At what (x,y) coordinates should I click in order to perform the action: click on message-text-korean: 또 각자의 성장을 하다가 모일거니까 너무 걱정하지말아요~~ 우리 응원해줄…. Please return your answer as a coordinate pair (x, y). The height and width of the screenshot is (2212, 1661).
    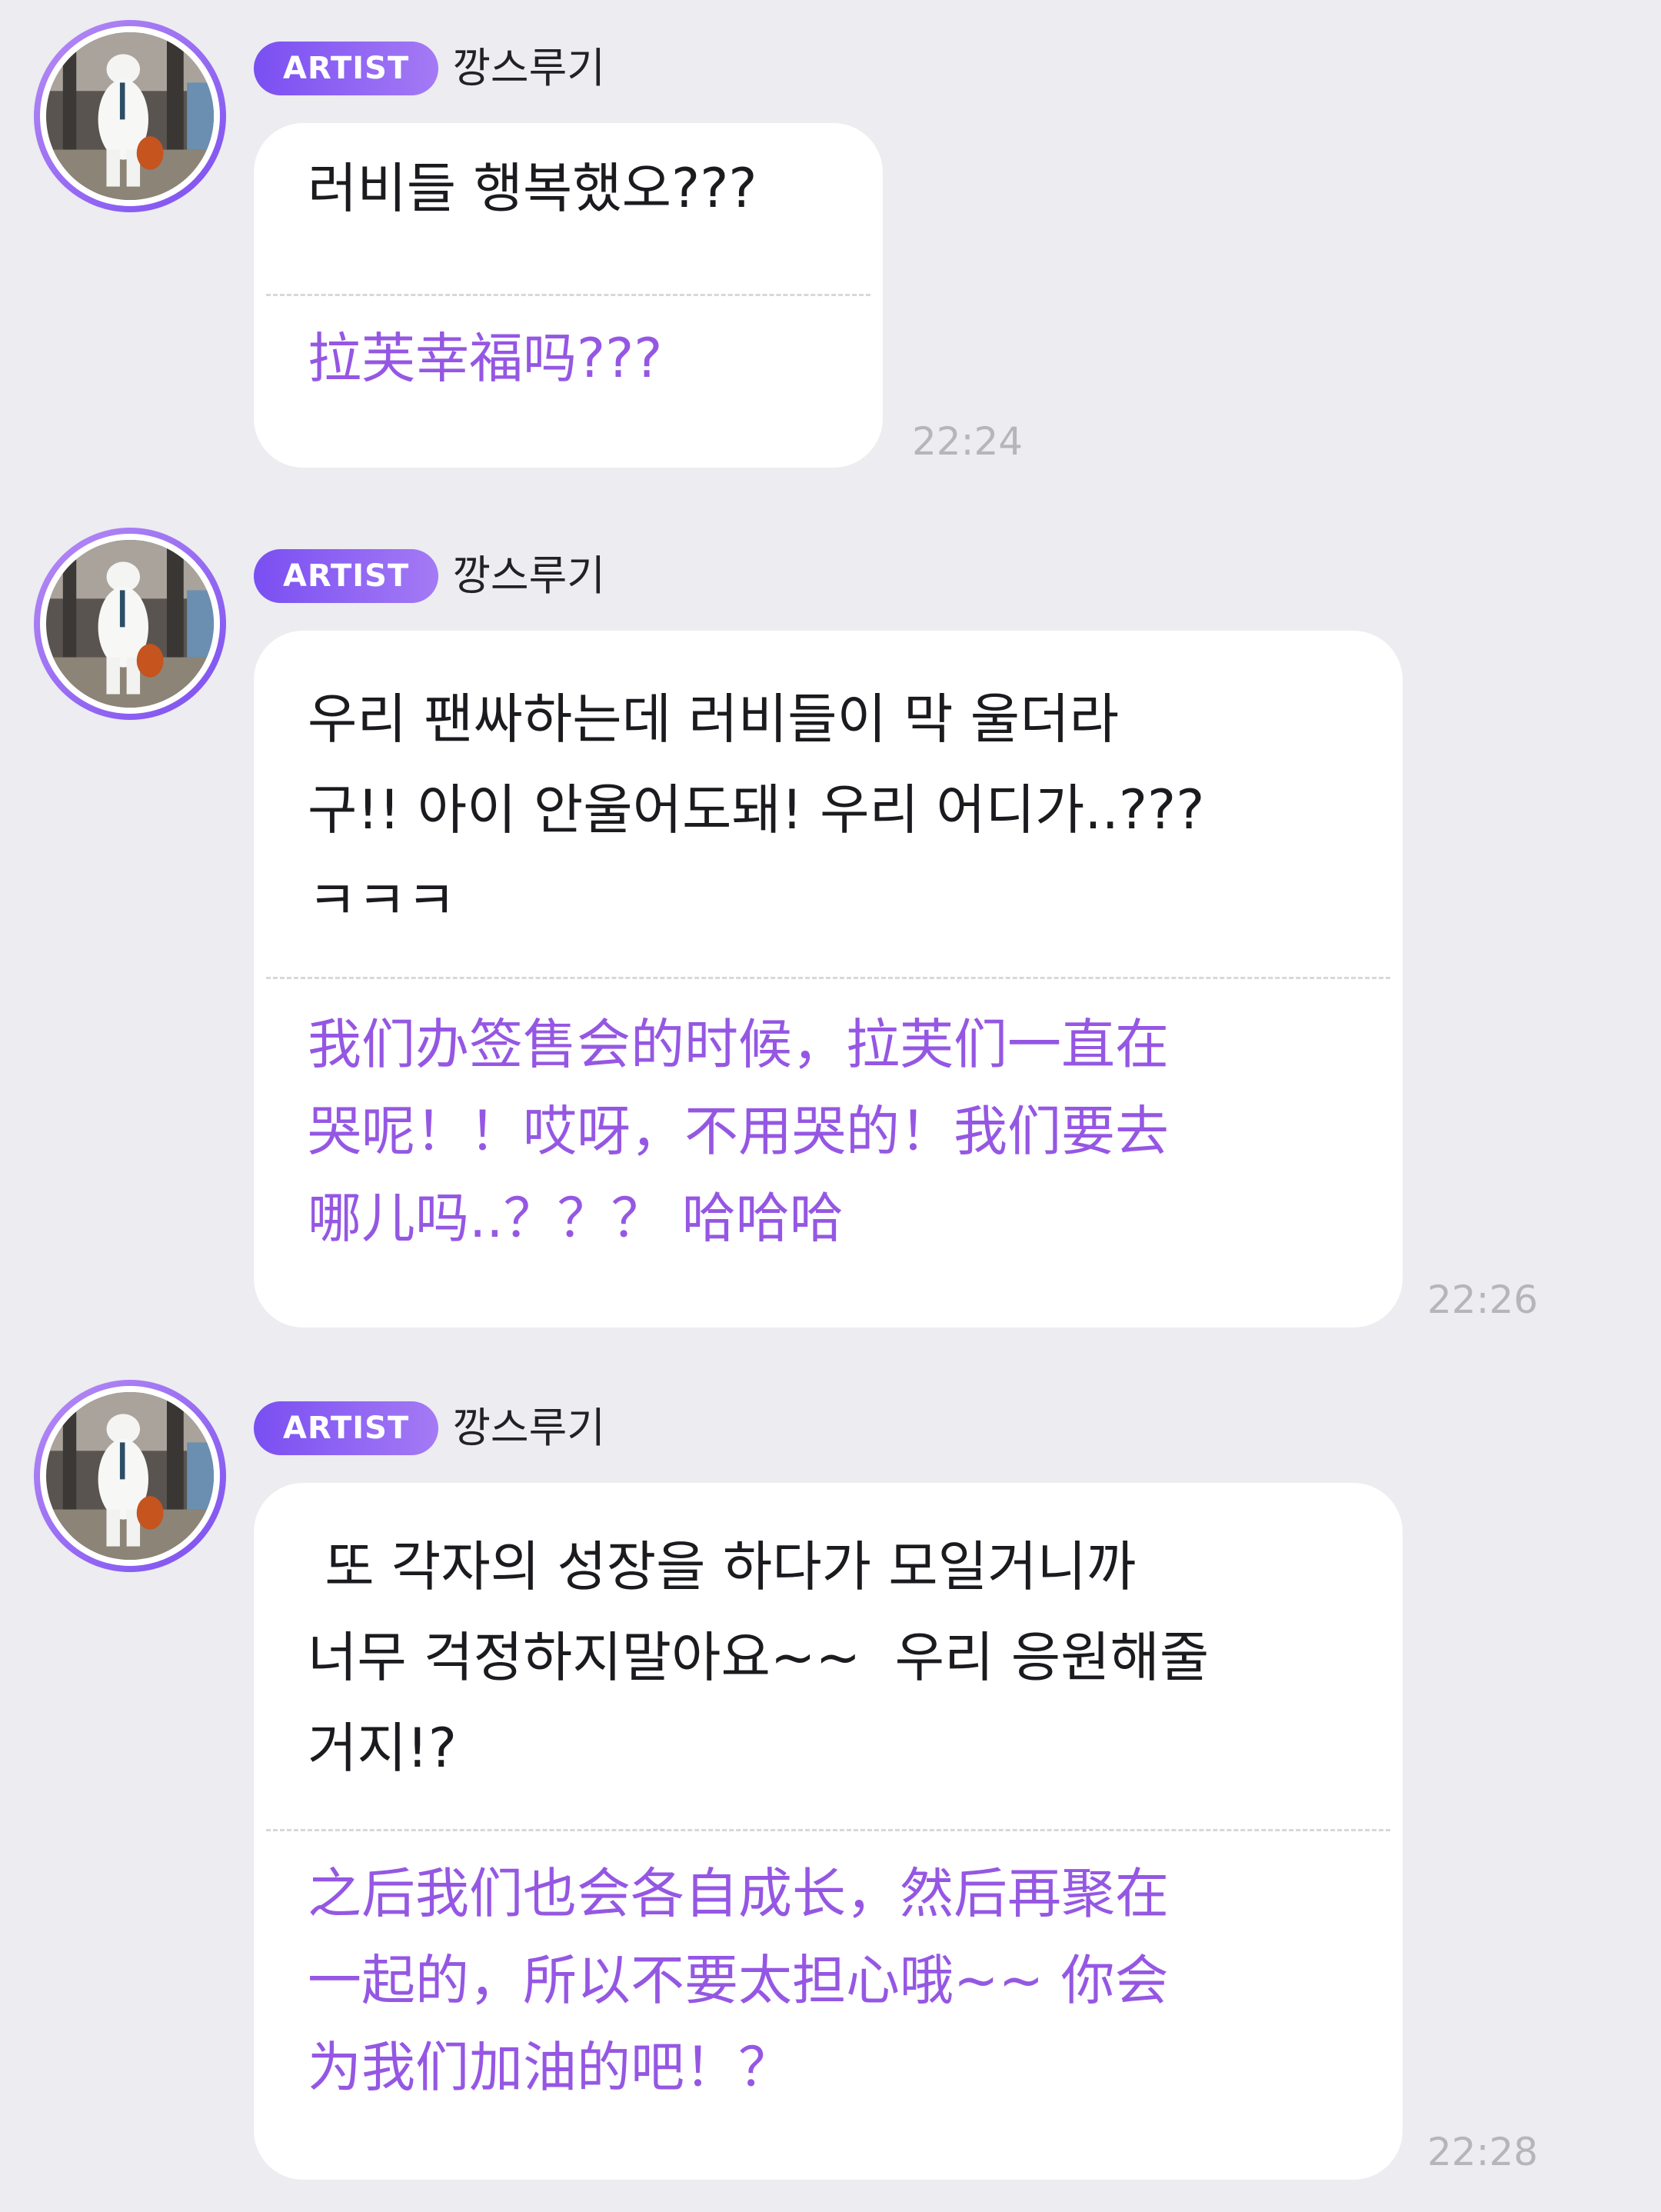
    Looking at the image, I should click on (759, 1657).